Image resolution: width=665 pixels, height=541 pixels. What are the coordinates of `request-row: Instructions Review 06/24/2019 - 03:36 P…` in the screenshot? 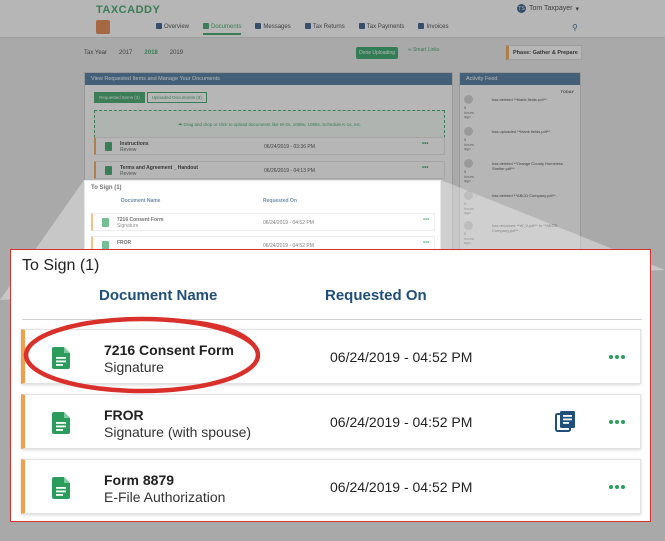 It's located at (269, 146).